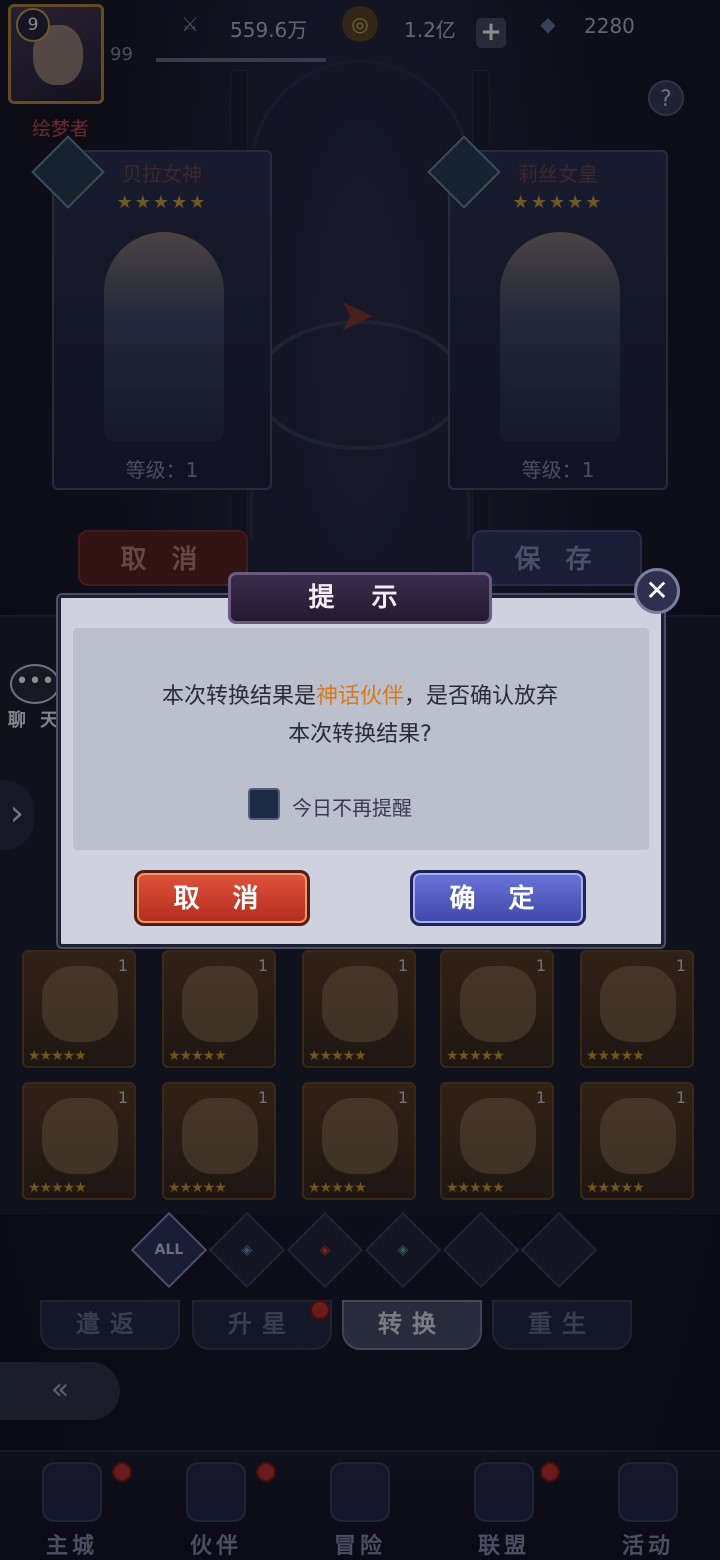 The height and width of the screenshot is (1560, 720). I want to click on message-highlight: 神话伙伴, so click(359, 696).